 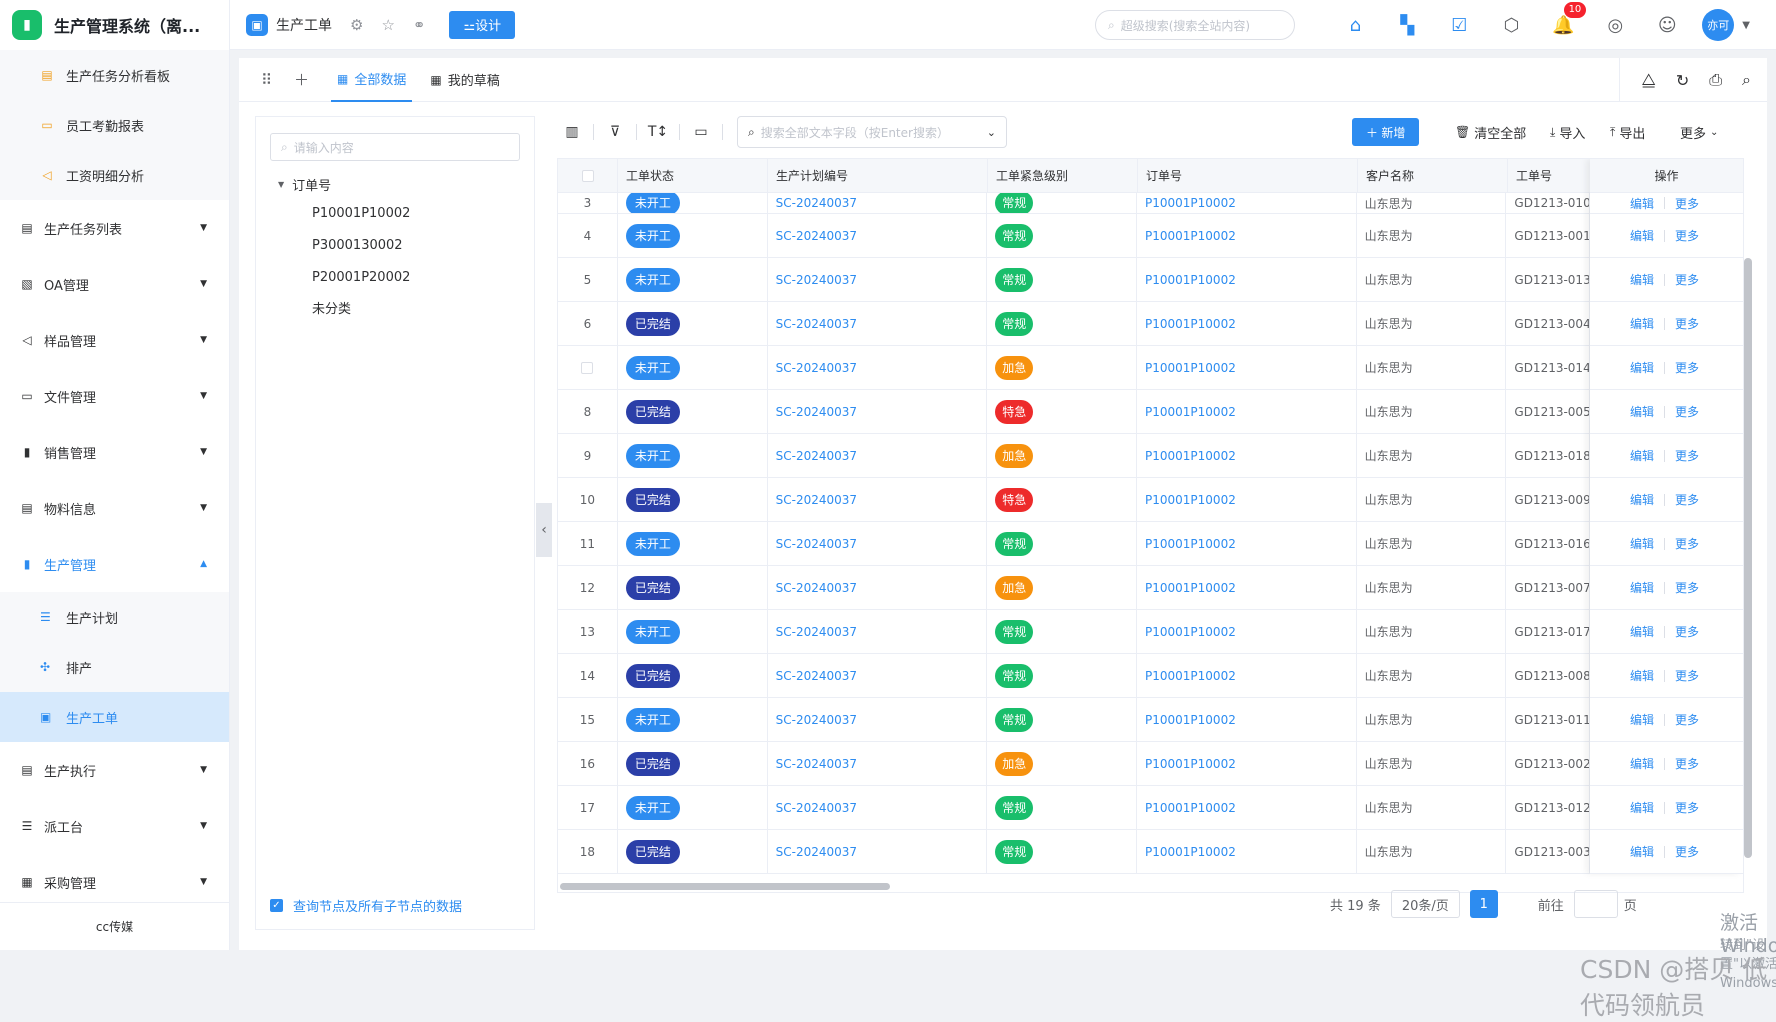 What do you see at coordinates (387, 25) in the screenshot?
I see `star-icon: ☆` at bounding box center [387, 25].